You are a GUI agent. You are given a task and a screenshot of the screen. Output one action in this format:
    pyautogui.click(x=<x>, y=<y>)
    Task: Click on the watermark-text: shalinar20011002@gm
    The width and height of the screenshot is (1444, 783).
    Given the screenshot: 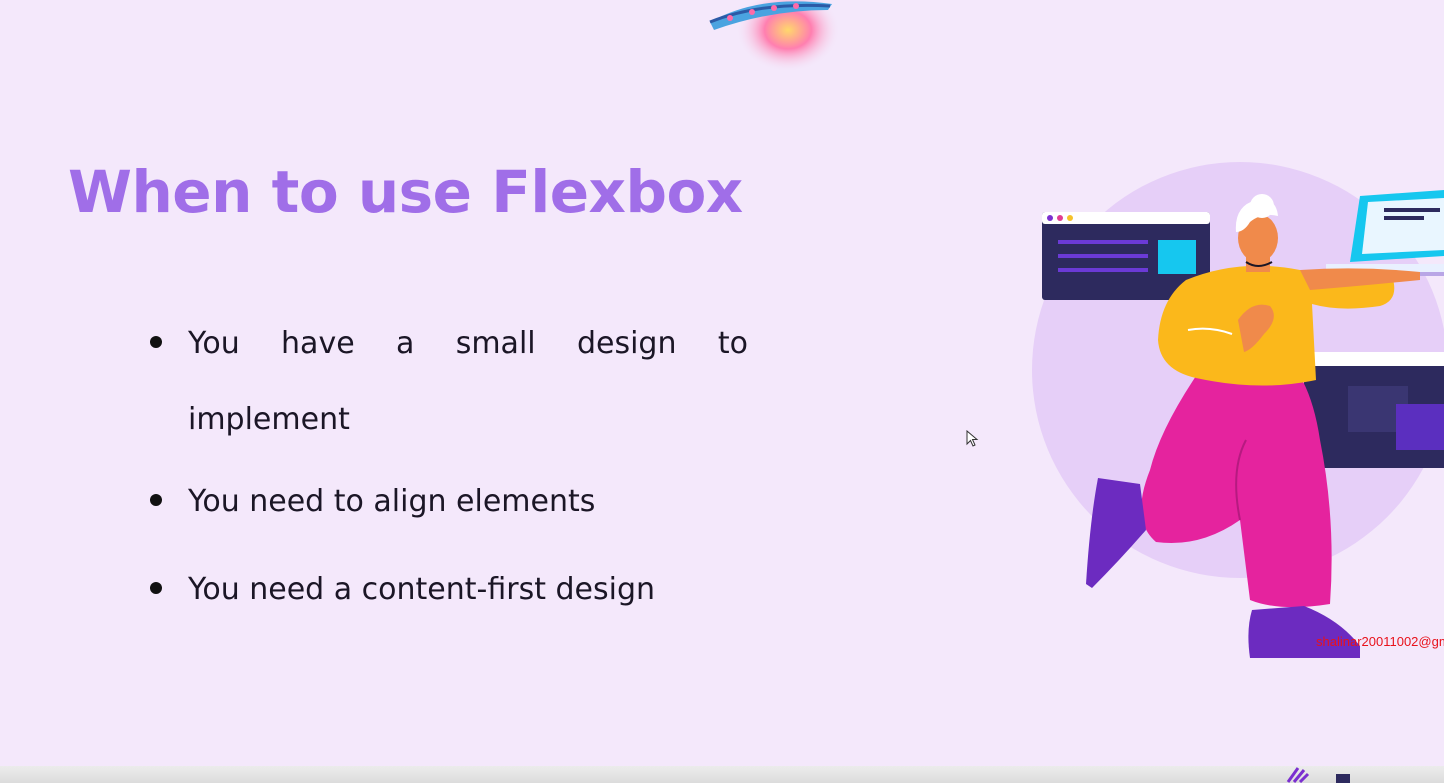 What is the action you would take?
    pyautogui.click(x=1380, y=641)
    